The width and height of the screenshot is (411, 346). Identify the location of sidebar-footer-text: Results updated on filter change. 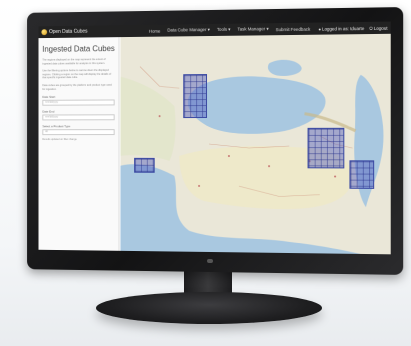
(59, 140).